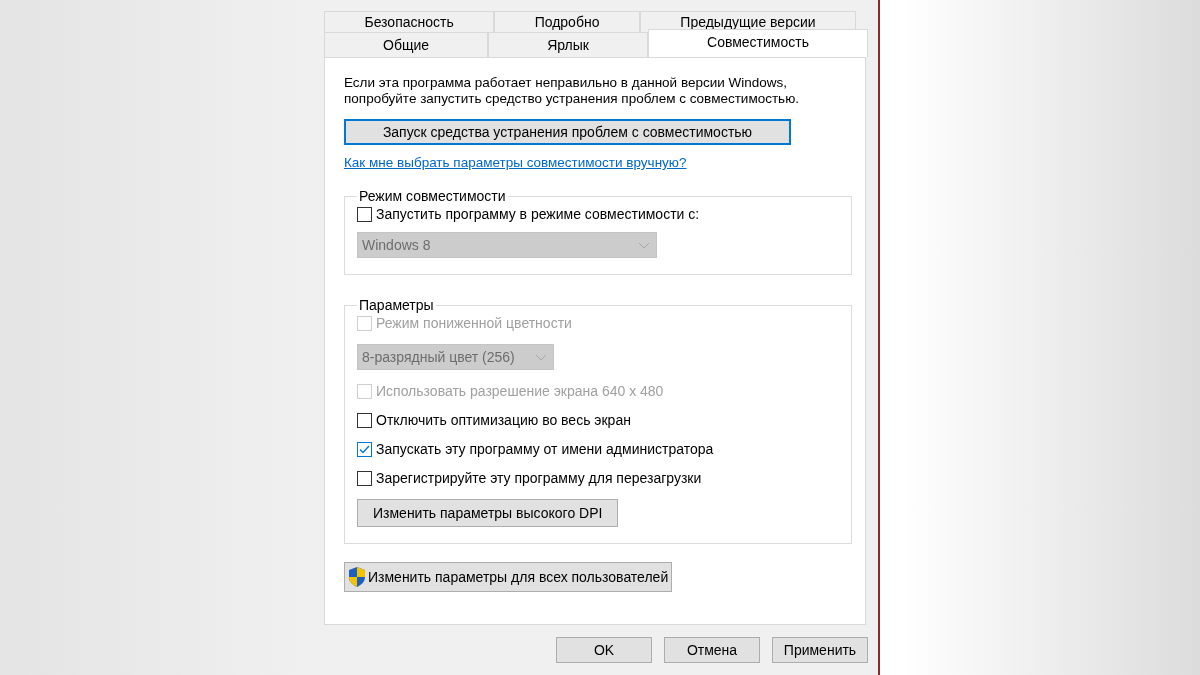 The image size is (1200, 675). Describe the element at coordinates (604, 650) in the screenshot. I see `dialog-button: OK` at that location.